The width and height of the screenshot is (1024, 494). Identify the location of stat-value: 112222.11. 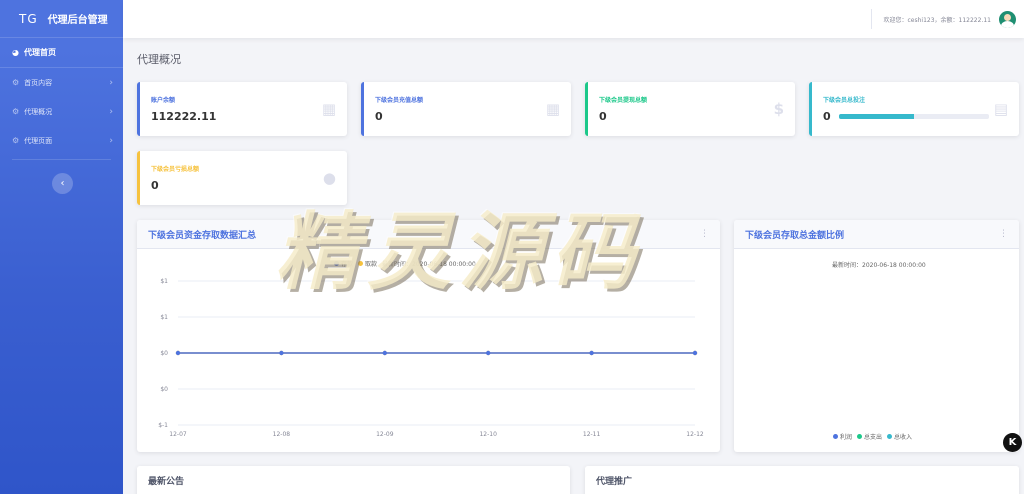
(184, 116).